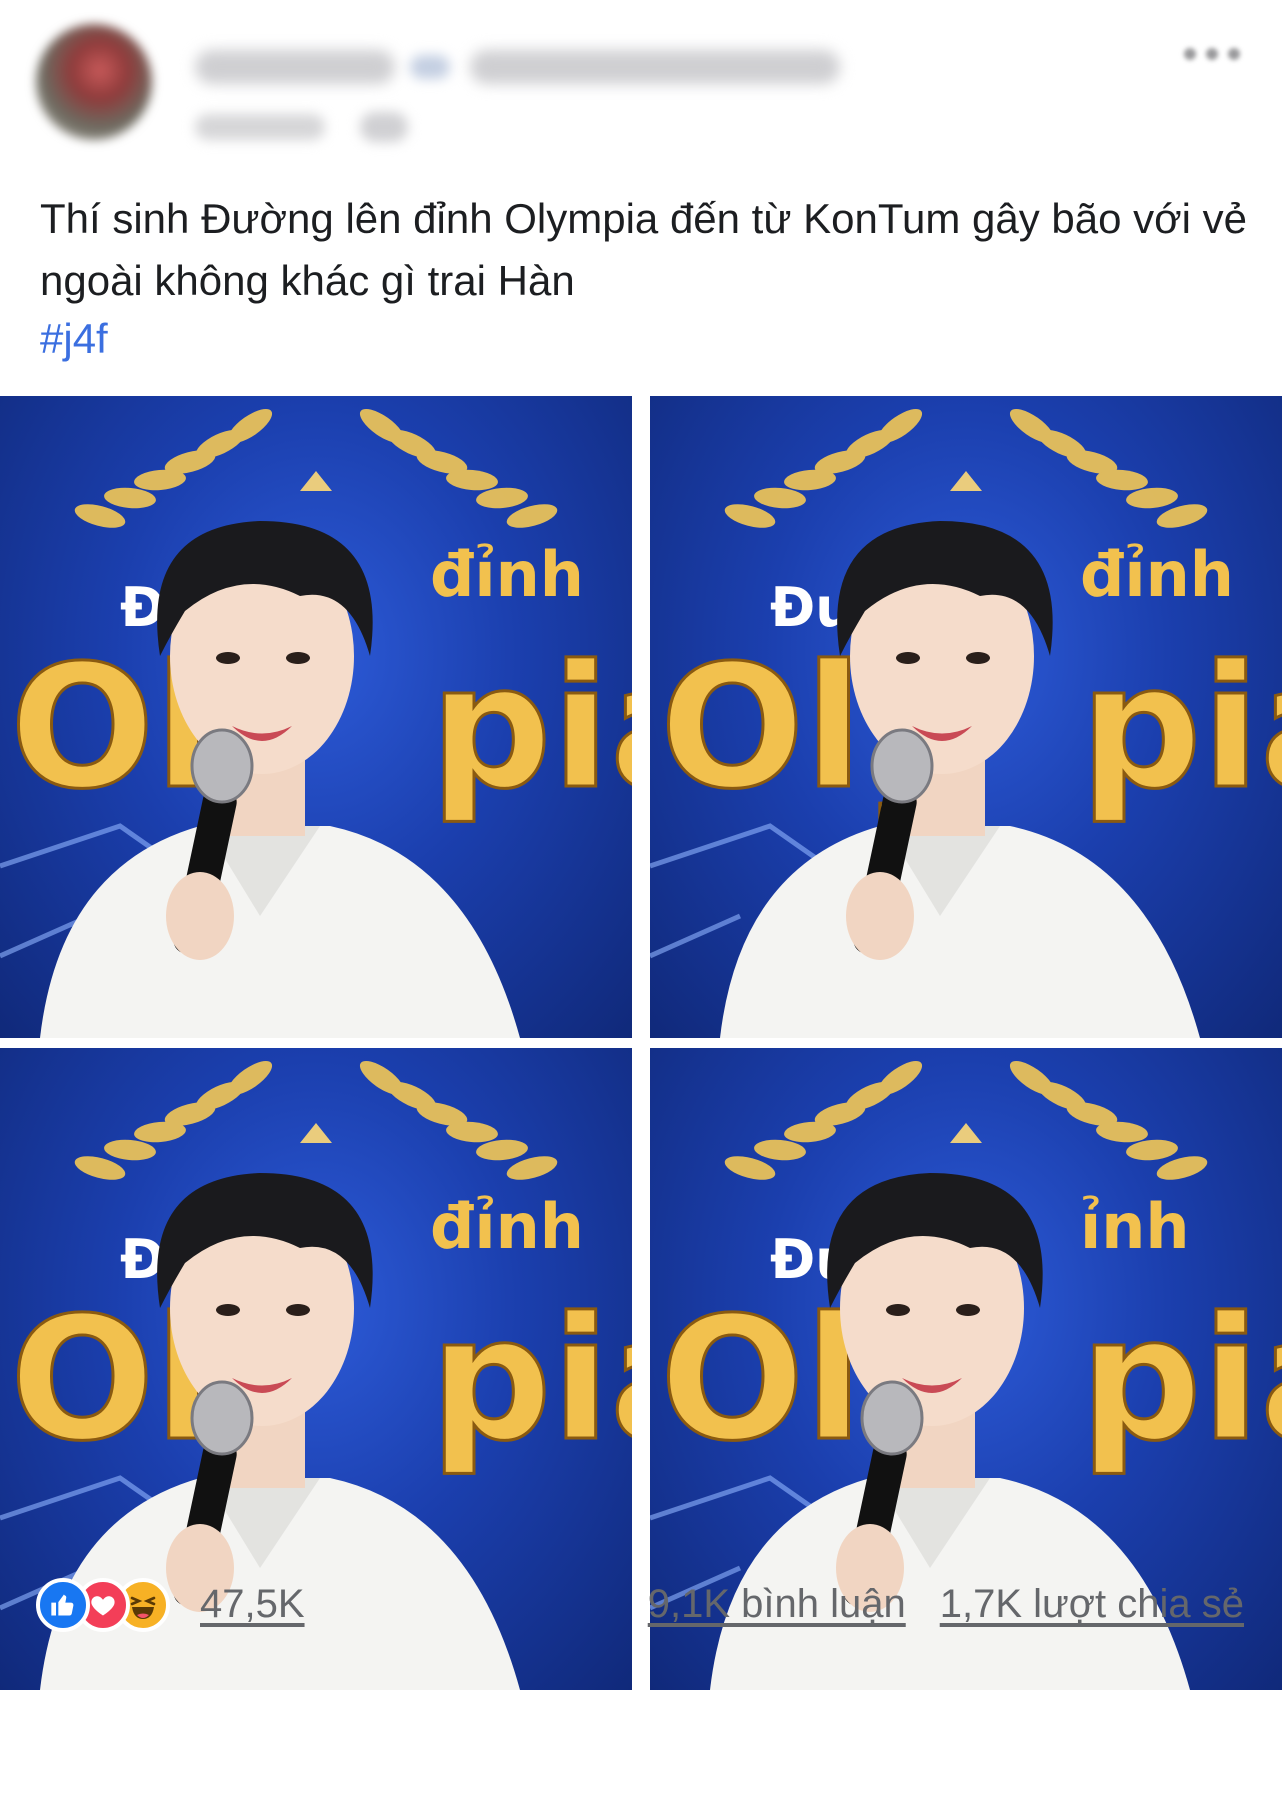 The width and height of the screenshot is (1284, 1798). What do you see at coordinates (1135, 1226) in the screenshot?
I see `watermark-top-right: ỉnh` at bounding box center [1135, 1226].